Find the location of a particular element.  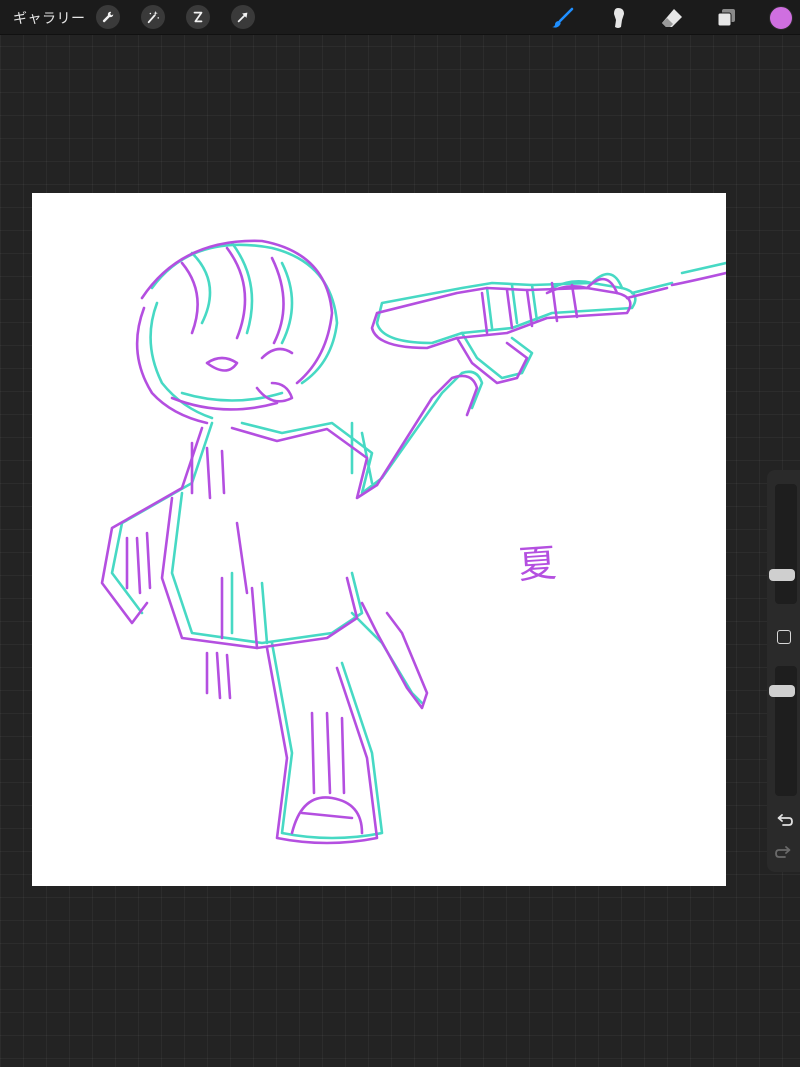

brush-size-thumb is located at coordinates (782, 575).